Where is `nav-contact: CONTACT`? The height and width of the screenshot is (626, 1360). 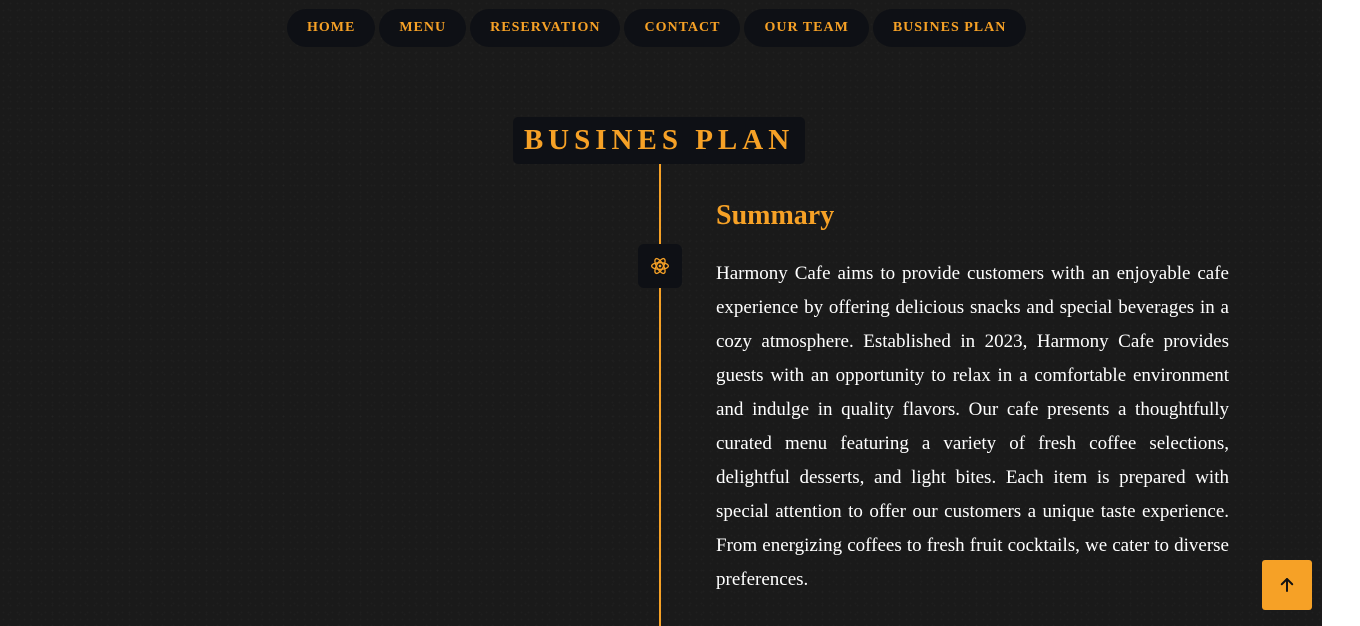
nav-contact: CONTACT is located at coordinates (682, 28).